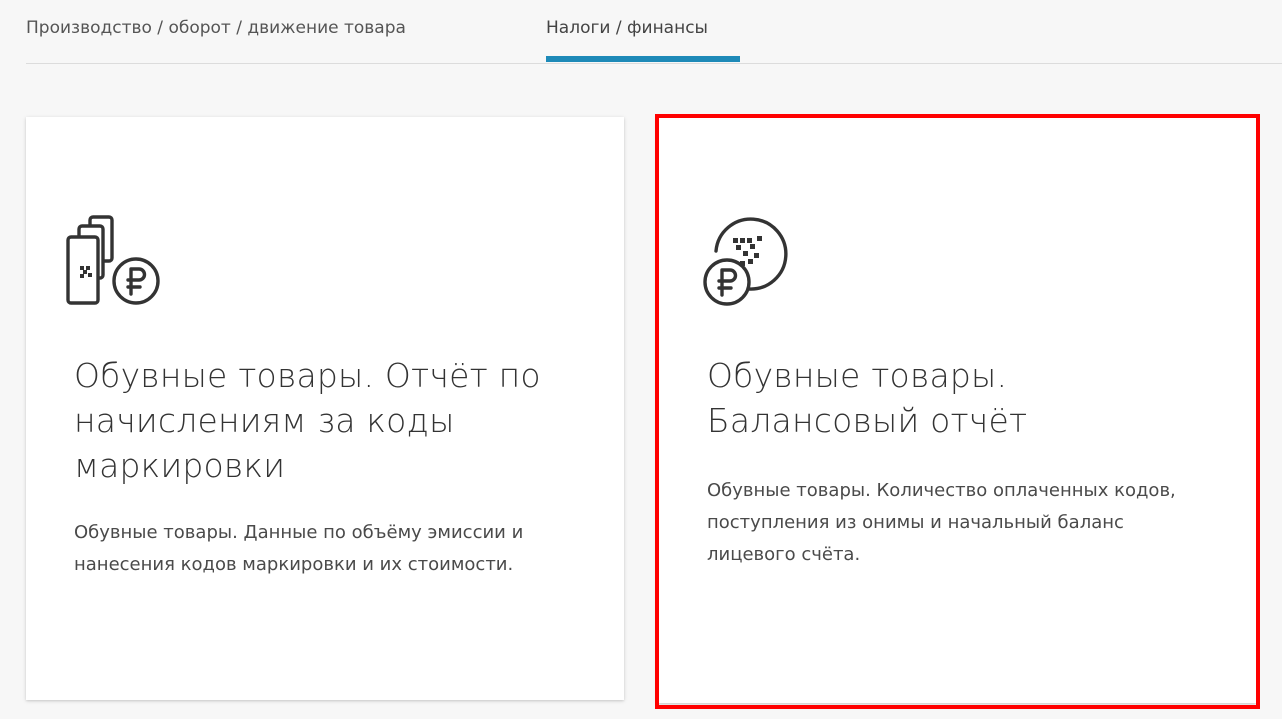 This screenshot has height=719, width=1282. Describe the element at coordinates (216, 28) in the screenshot. I see `tab-production: Производство / оборот / движение товара` at that location.